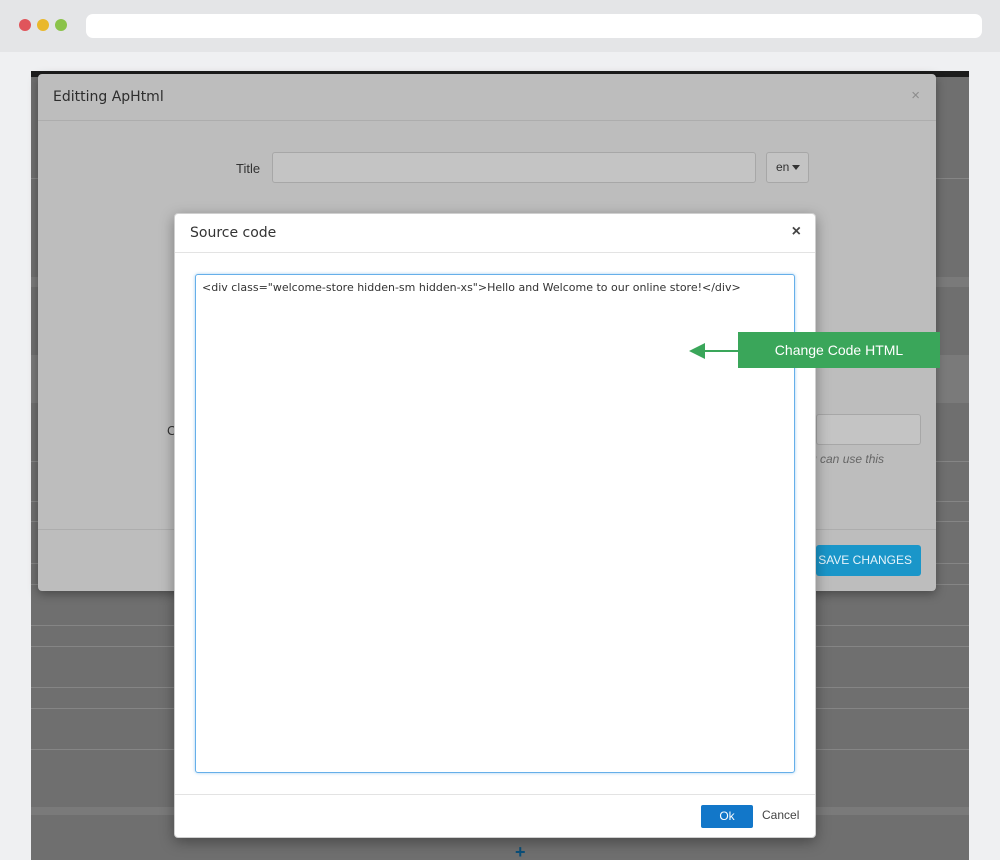 Image resolution: width=1000 pixels, height=860 pixels. What do you see at coordinates (520, 851) in the screenshot?
I see `add-plus-icon: +` at bounding box center [520, 851].